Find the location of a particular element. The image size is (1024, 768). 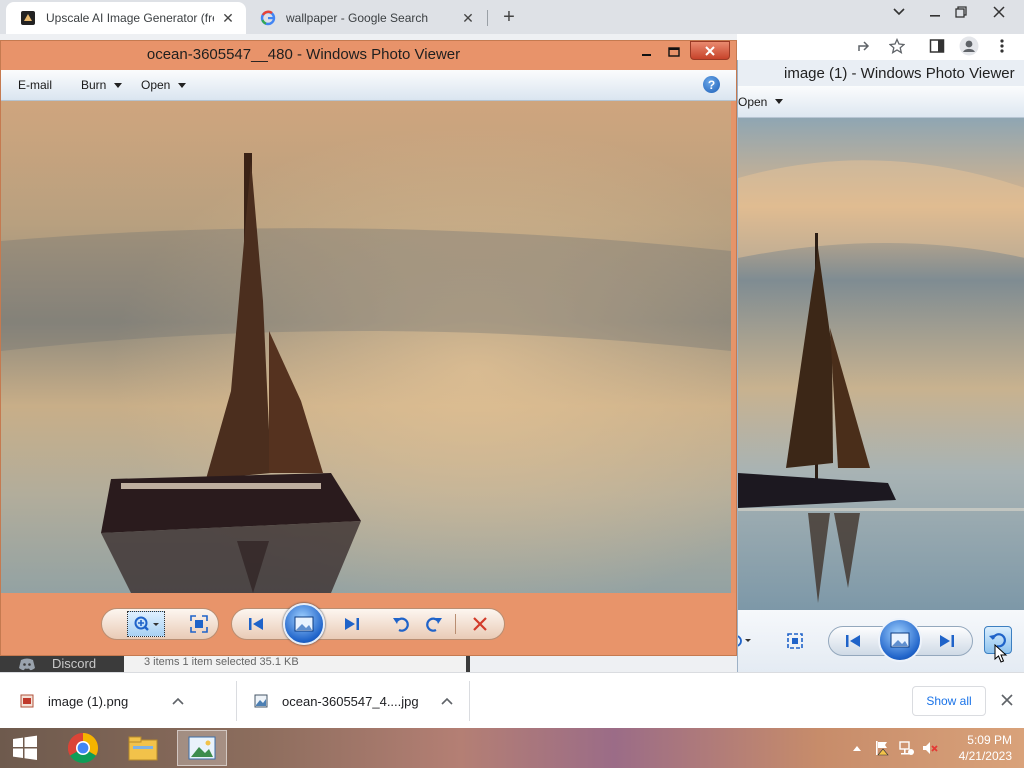

show-hidden-icons-button is located at coordinates (857, 748).